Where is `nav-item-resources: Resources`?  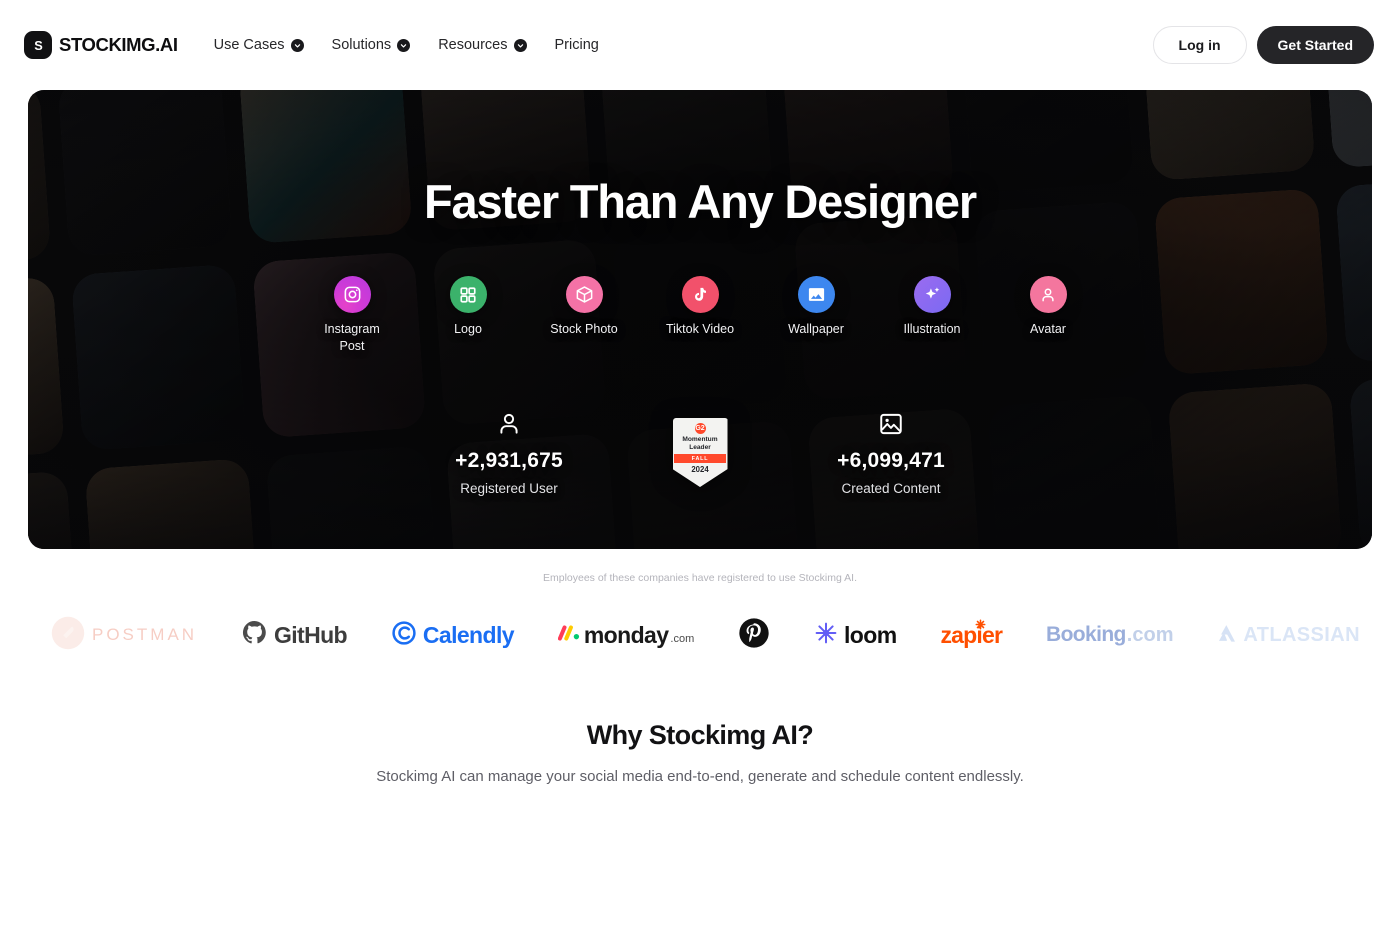 nav-item-resources: Resources is located at coordinates (482, 45).